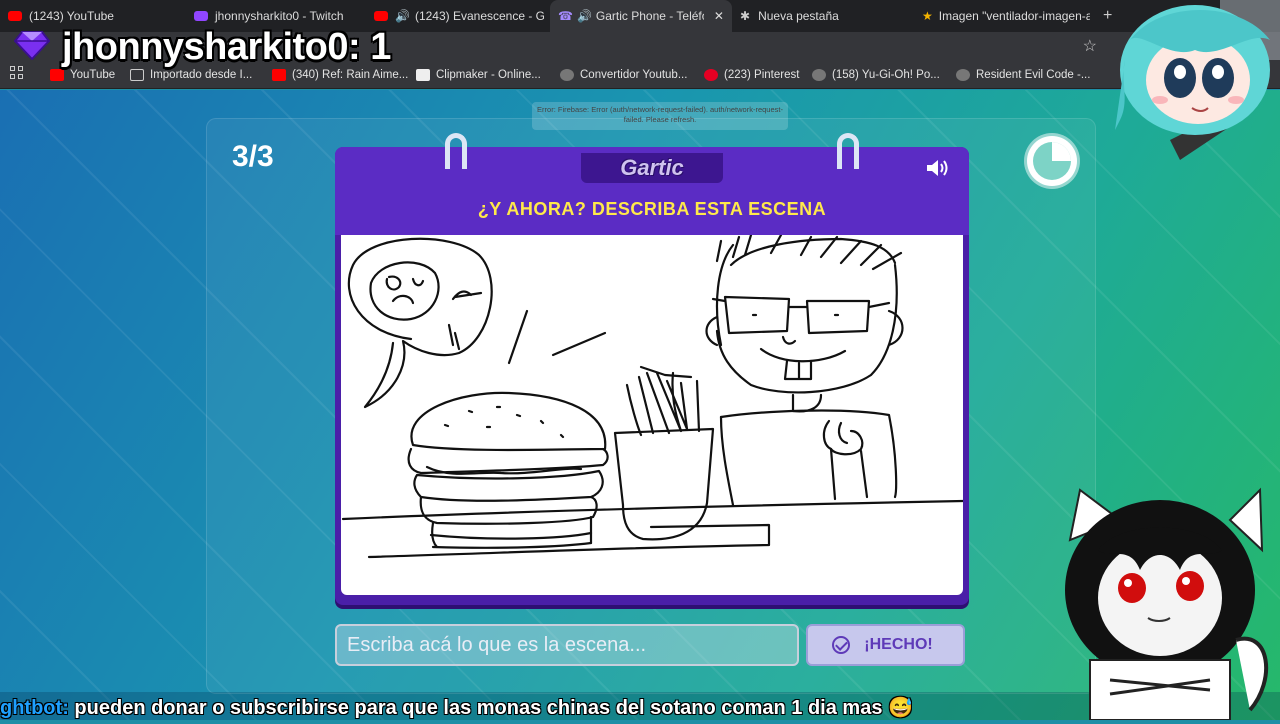 This screenshot has width=1280, height=724. I want to click on done-button: ¡HECHO!, so click(885, 645).